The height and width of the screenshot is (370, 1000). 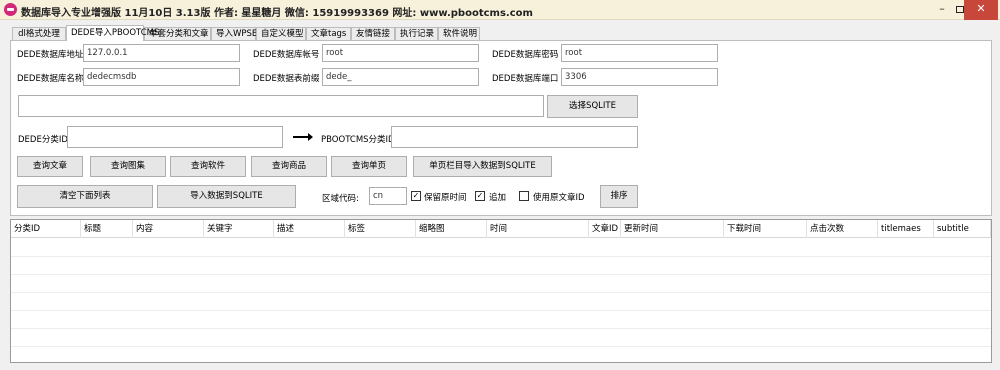 I want to click on dede-prefix-label: DEDE数据表前缀, so click(x=286, y=79).